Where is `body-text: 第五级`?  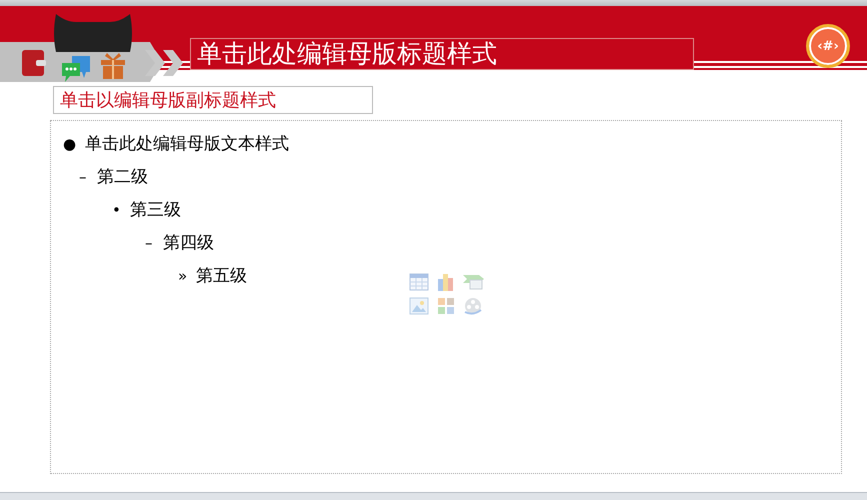 body-text: 第五级 is located at coordinates (221, 276).